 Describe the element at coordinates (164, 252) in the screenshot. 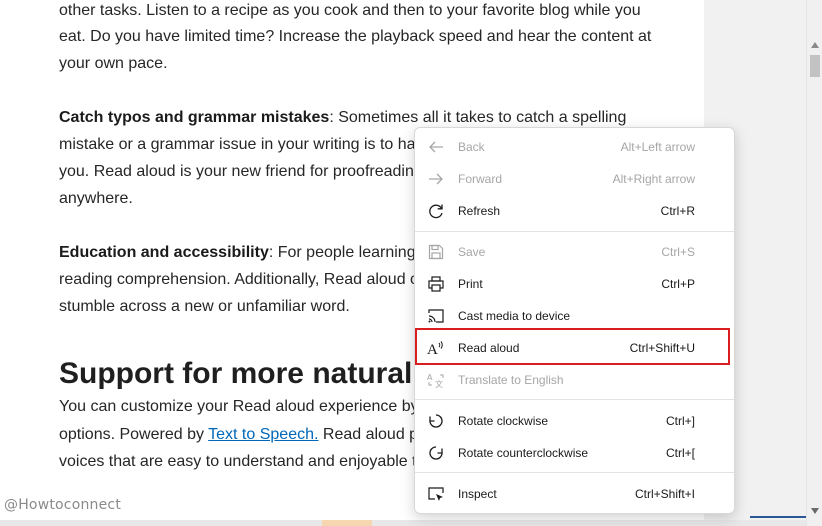

I see `education-heading: Education and accessibility` at that location.